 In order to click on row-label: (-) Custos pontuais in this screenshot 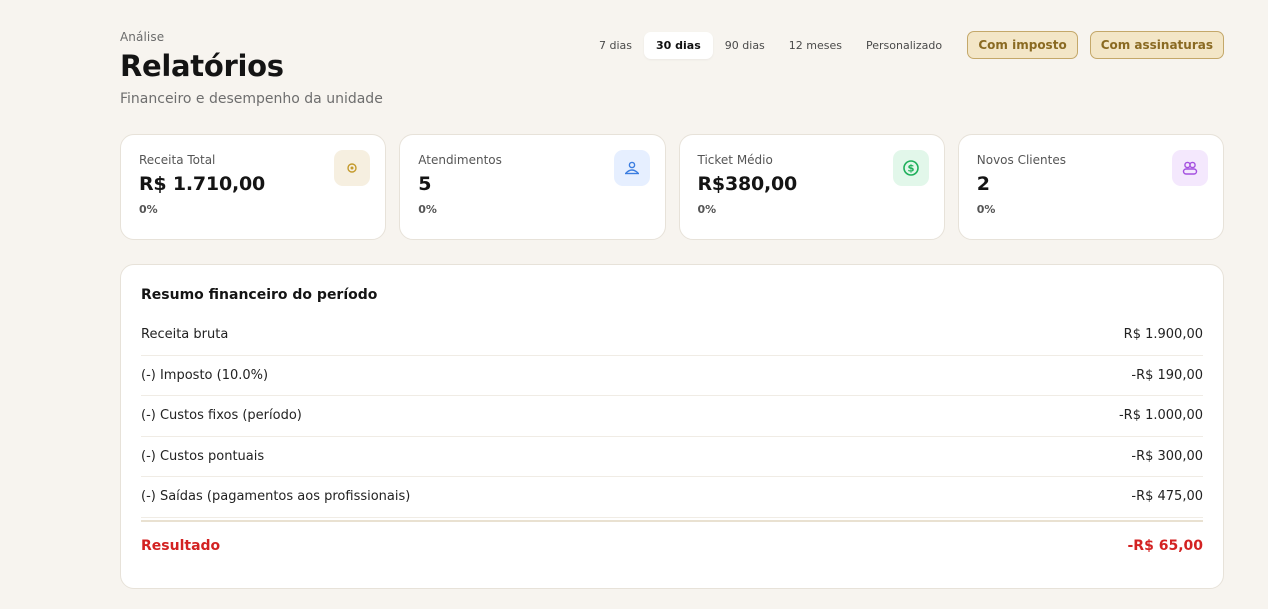, I will do `click(203, 456)`.